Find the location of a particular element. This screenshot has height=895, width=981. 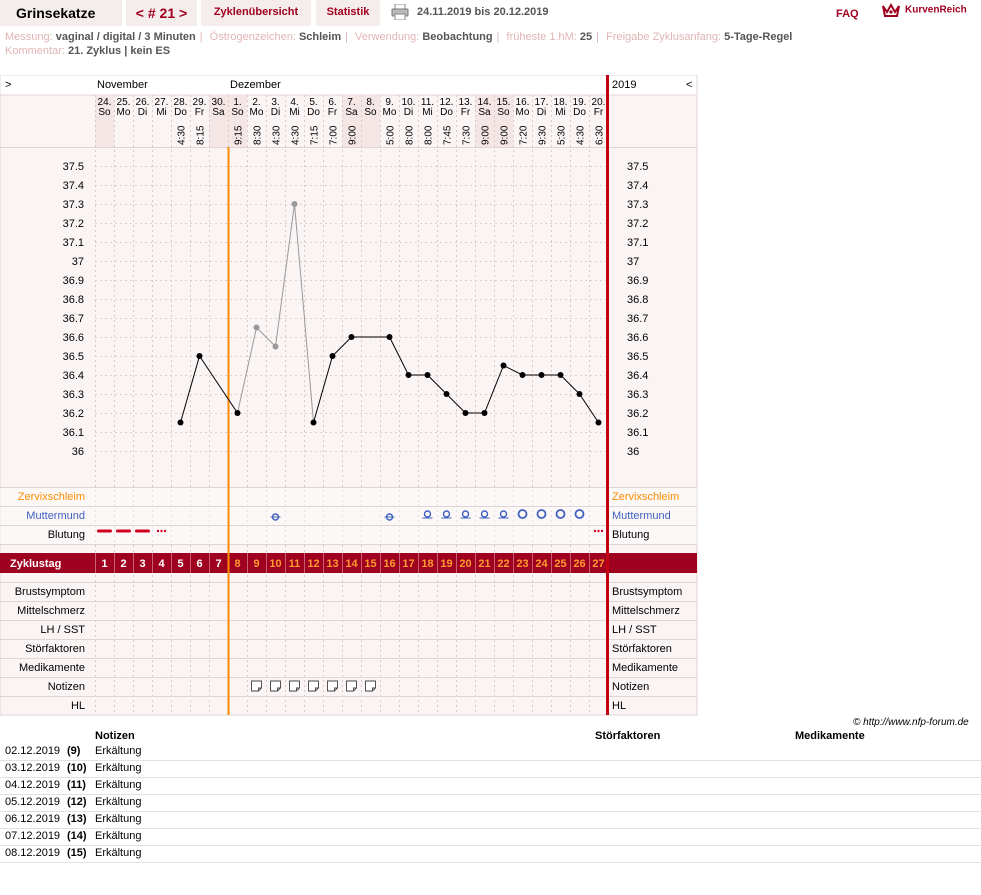

y-tick-right: 36.5 is located at coordinates (637, 357).